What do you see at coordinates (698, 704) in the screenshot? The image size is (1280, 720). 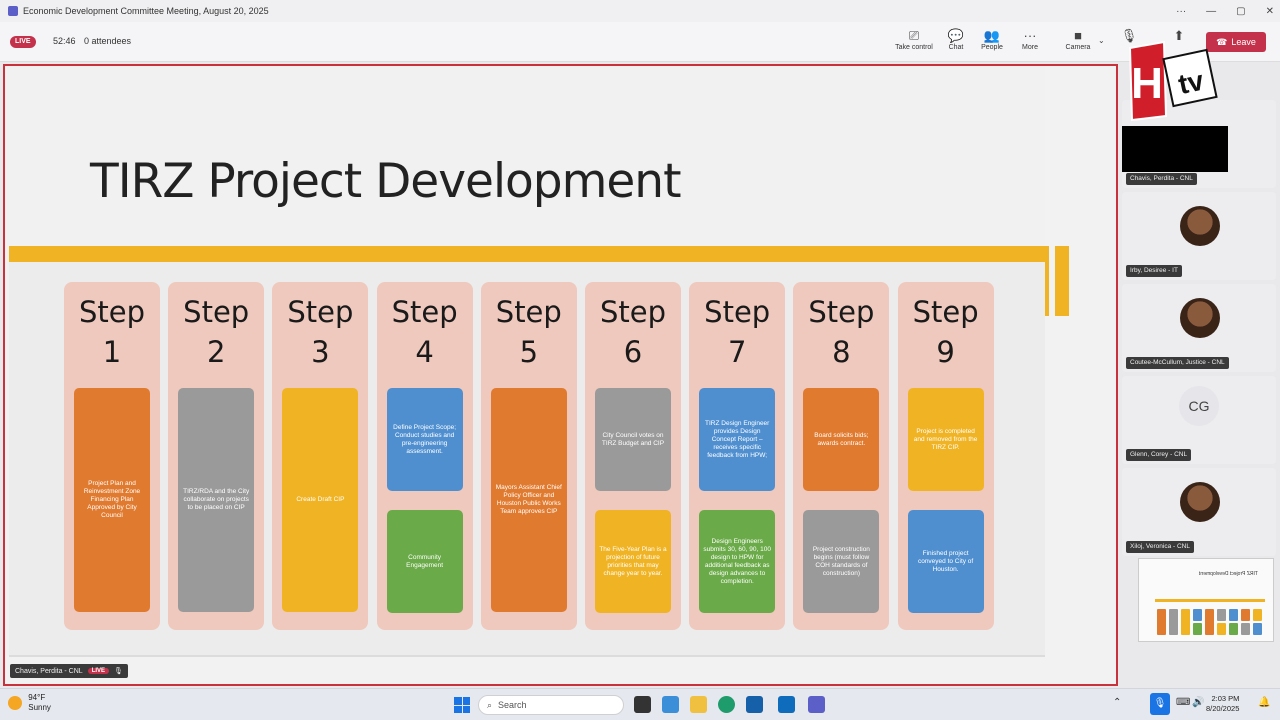 I see `file-explorer-icon` at bounding box center [698, 704].